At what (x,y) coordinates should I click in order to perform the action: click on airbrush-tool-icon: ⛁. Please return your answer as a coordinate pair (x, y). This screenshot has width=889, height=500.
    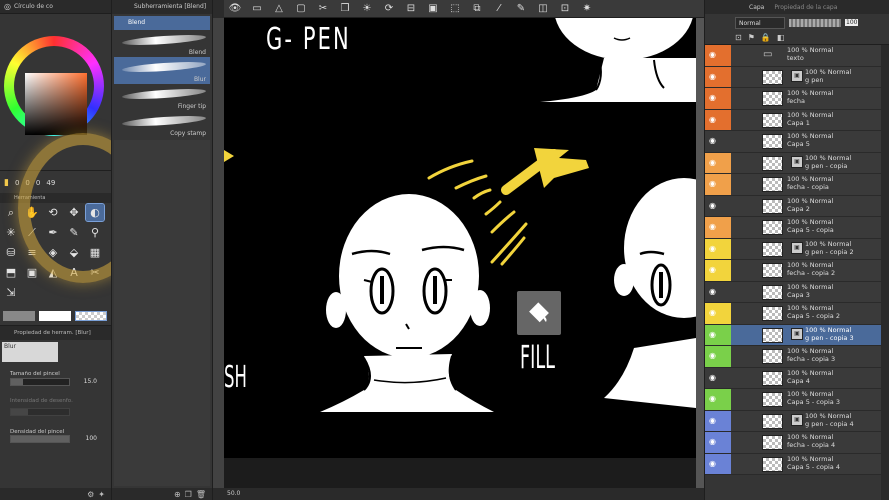
    Looking at the image, I should click on (11, 252).